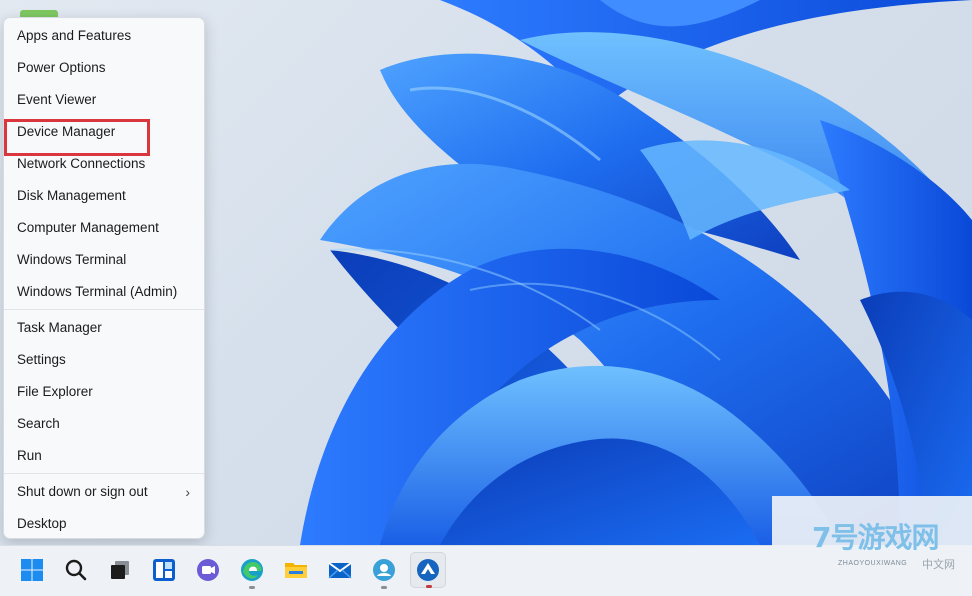 Image resolution: width=972 pixels, height=596 pixels. I want to click on mail-icon, so click(340, 570).